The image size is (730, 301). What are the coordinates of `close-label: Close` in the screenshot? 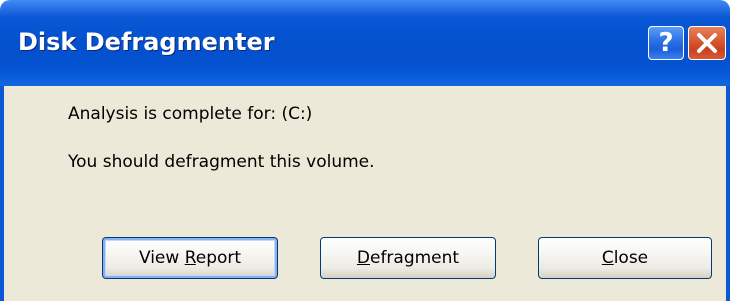 It's located at (625, 258).